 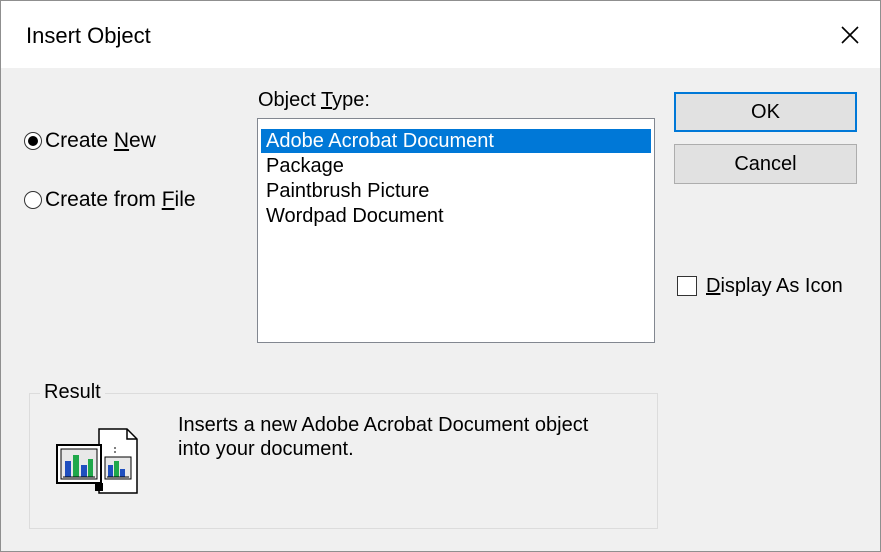 I want to click on display-as-icon-checkbox: Display As Icon, so click(x=760, y=286).